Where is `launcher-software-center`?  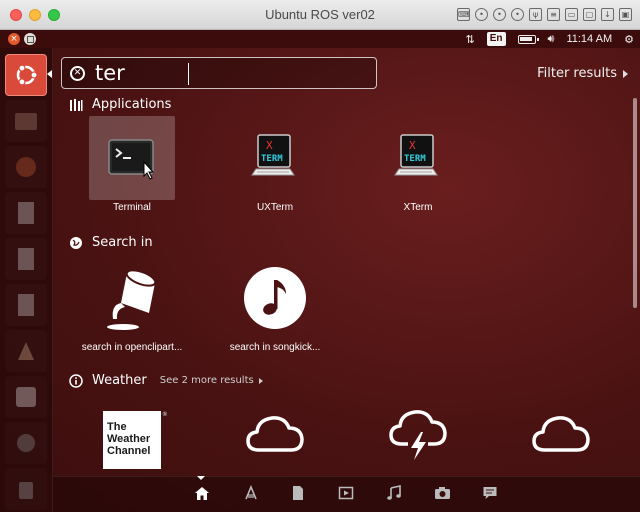
launcher-software-center is located at coordinates (26, 351).